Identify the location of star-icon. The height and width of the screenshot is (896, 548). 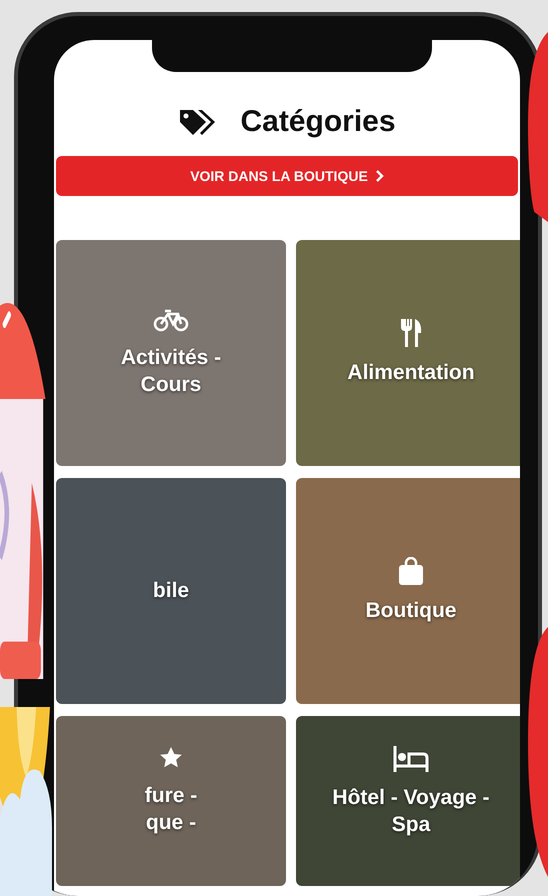
(171, 758).